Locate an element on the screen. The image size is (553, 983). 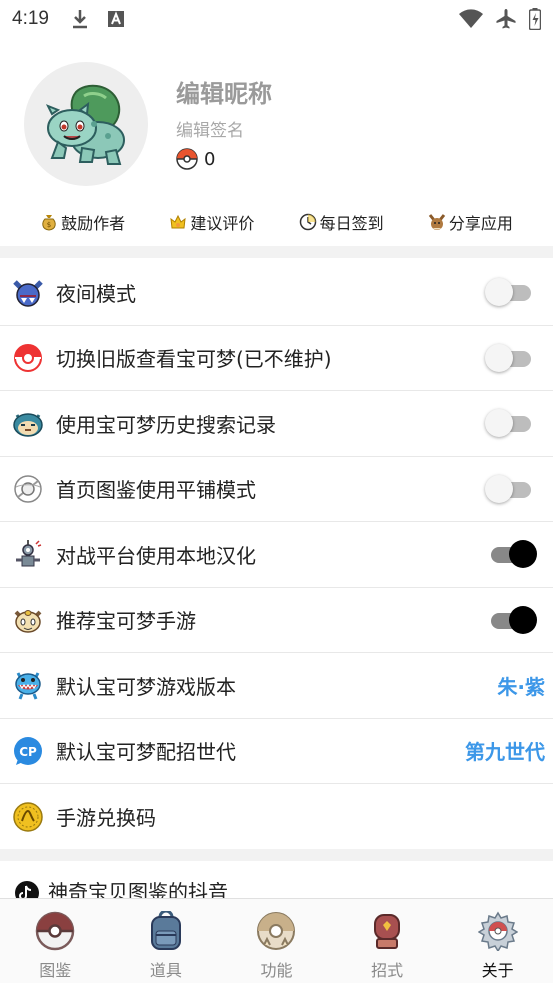
cp-icon: CP is located at coordinates (28, 750).